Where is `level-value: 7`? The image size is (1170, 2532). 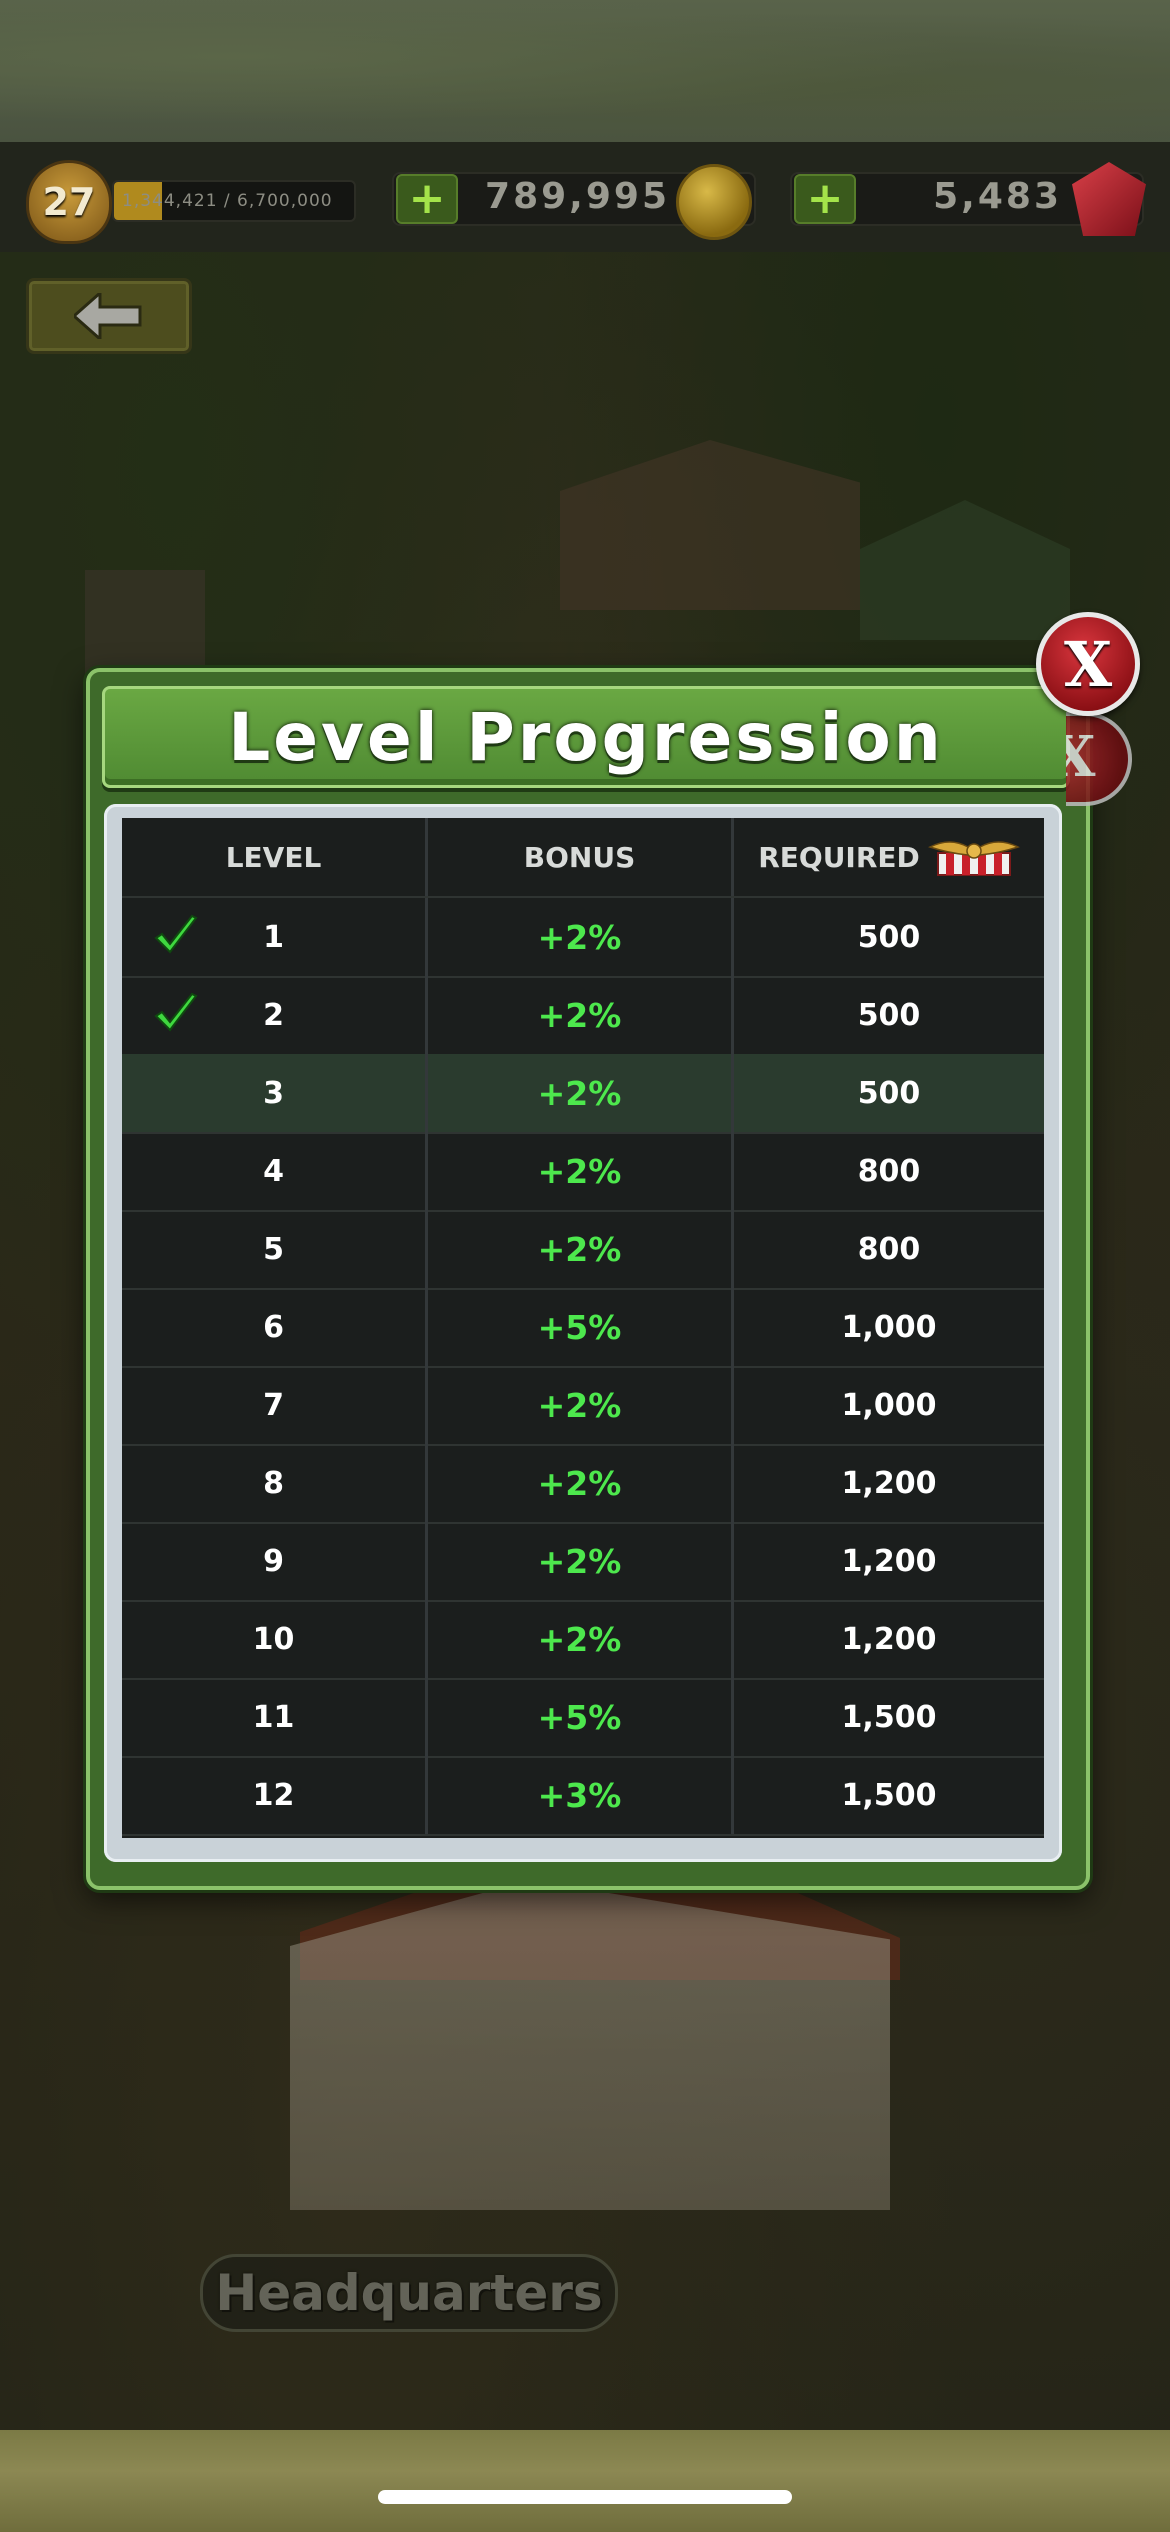
level-value: 7 is located at coordinates (273, 1405).